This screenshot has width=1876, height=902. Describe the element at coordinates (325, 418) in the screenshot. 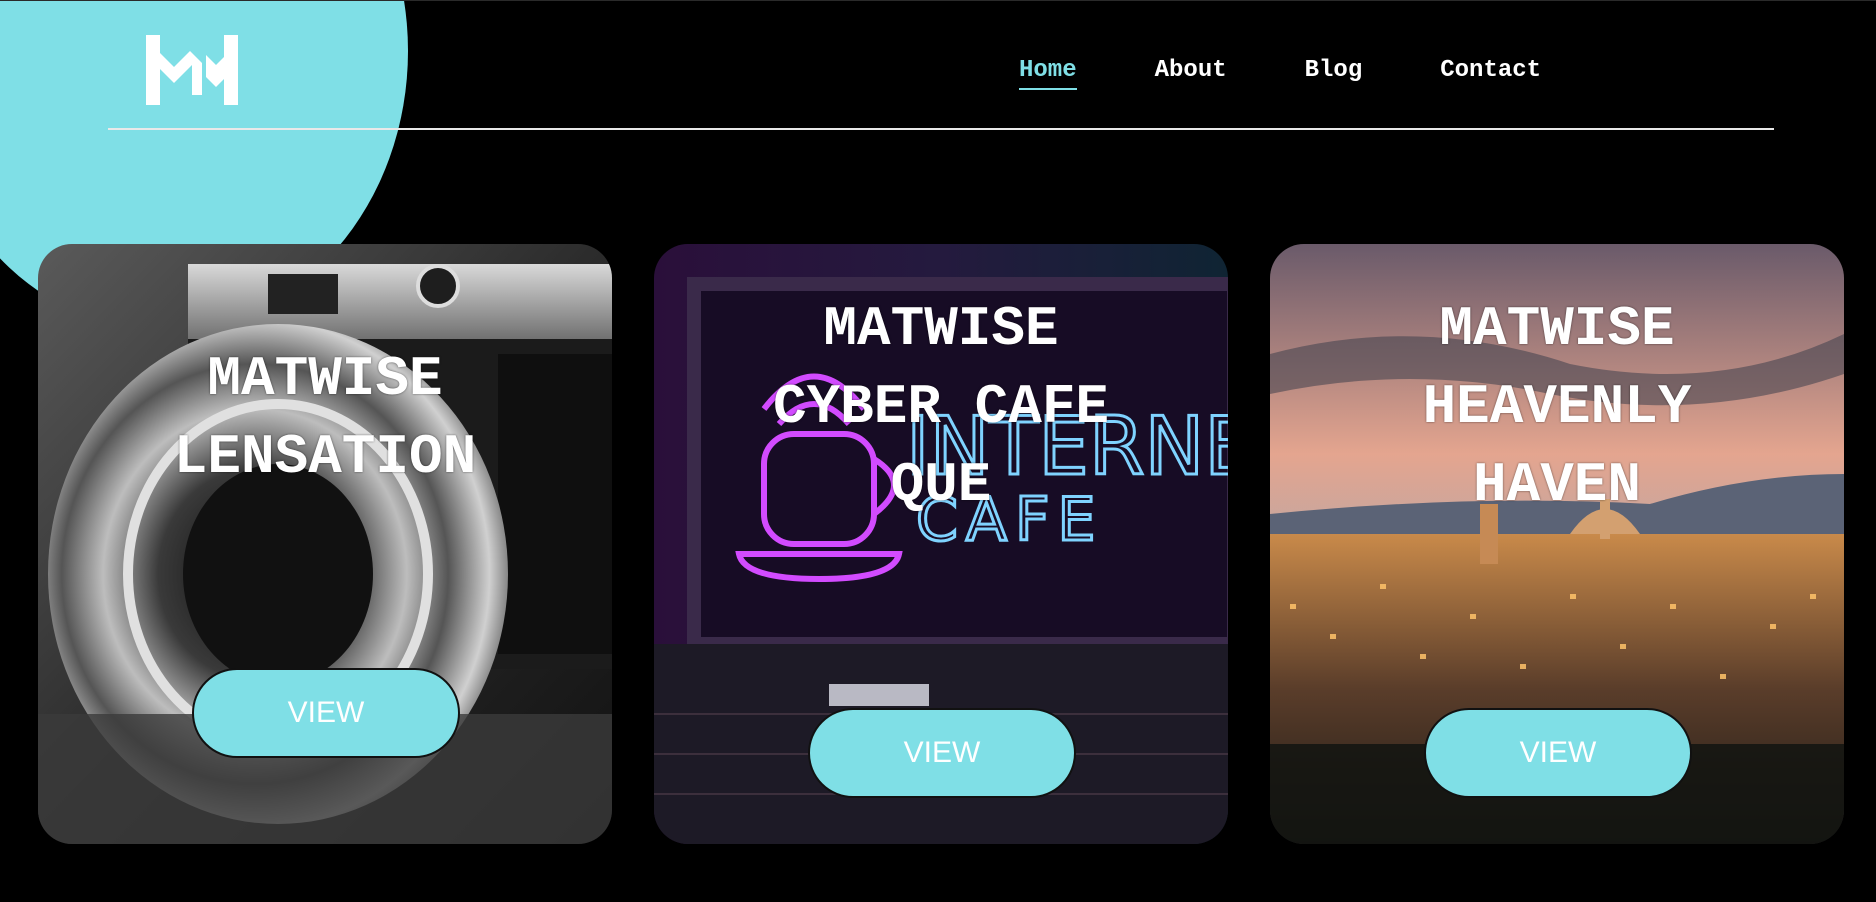

I see `card-title: MATWISE LENSATION` at that location.